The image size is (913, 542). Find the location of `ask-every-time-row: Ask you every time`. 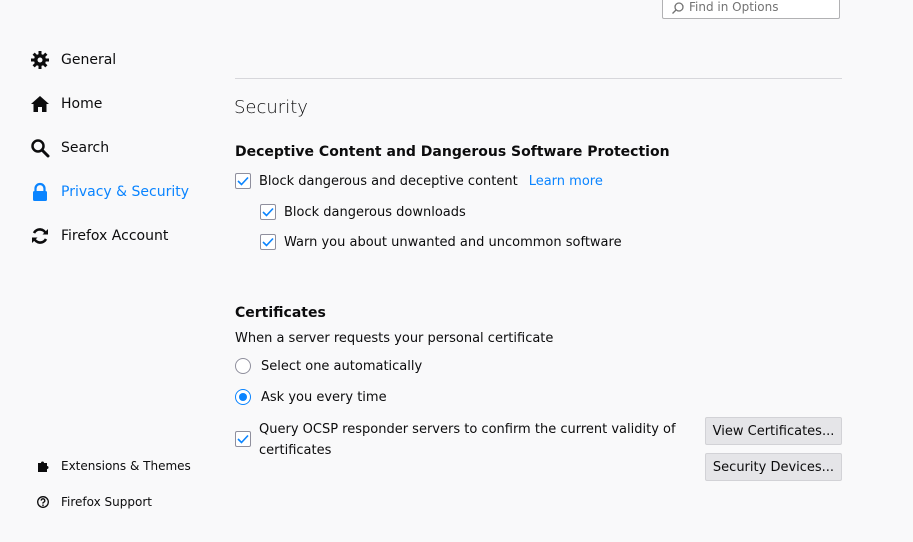

ask-every-time-row: Ask you every time is located at coordinates (311, 397).